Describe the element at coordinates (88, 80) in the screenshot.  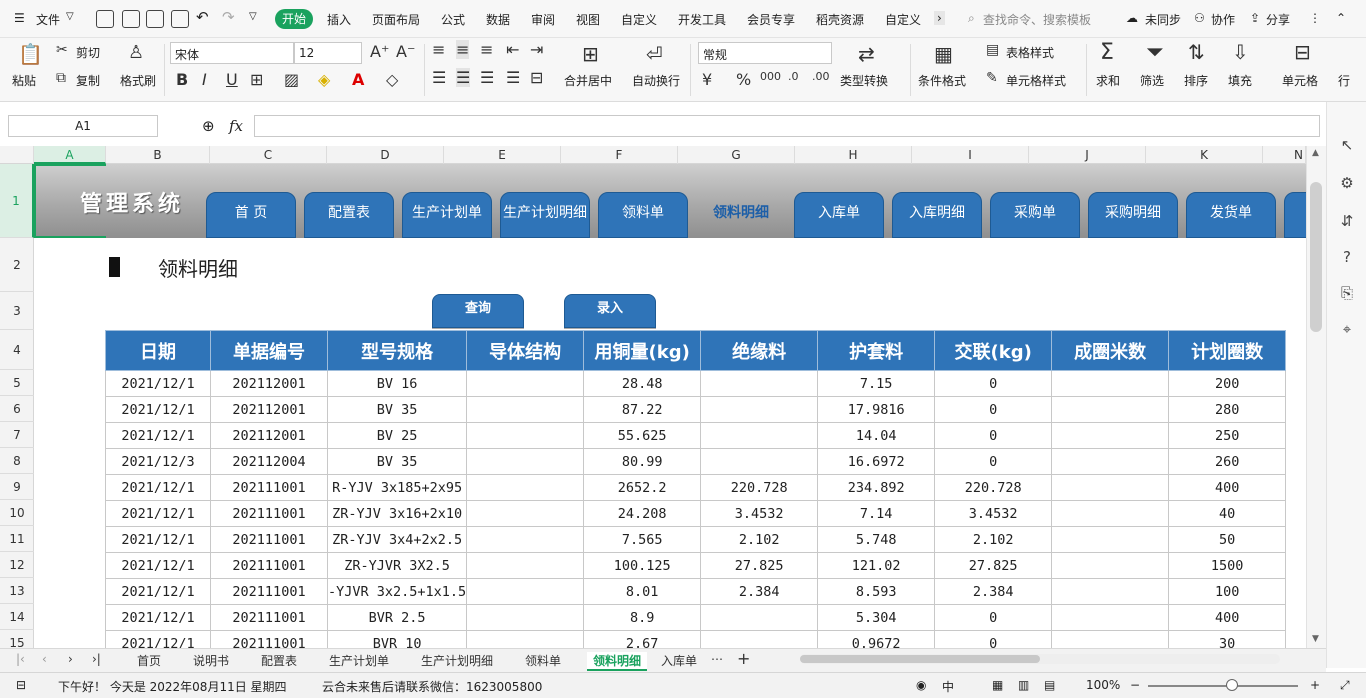
I see `copy-button: 复制` at that location.